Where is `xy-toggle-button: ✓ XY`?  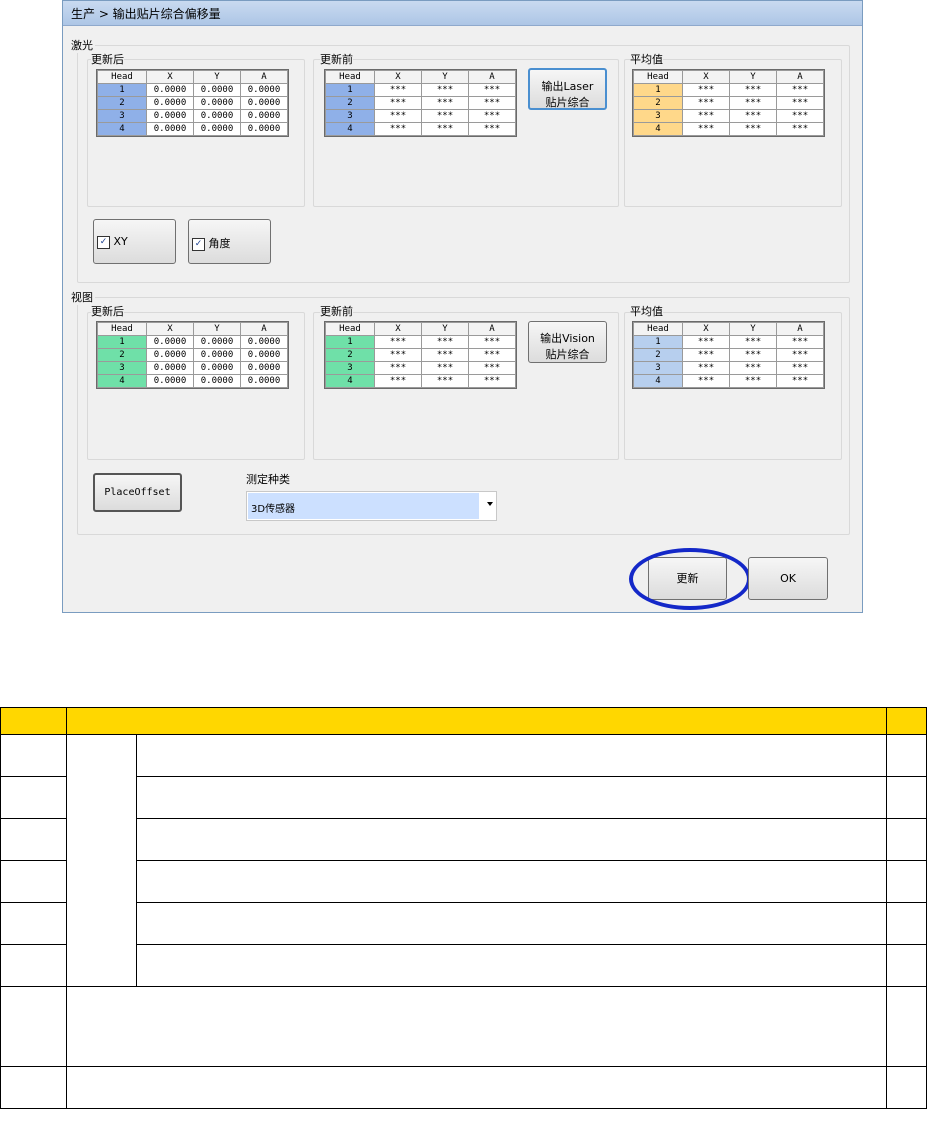 xy-toggle-button: ✓ XY is located at coordinates (134, 241).